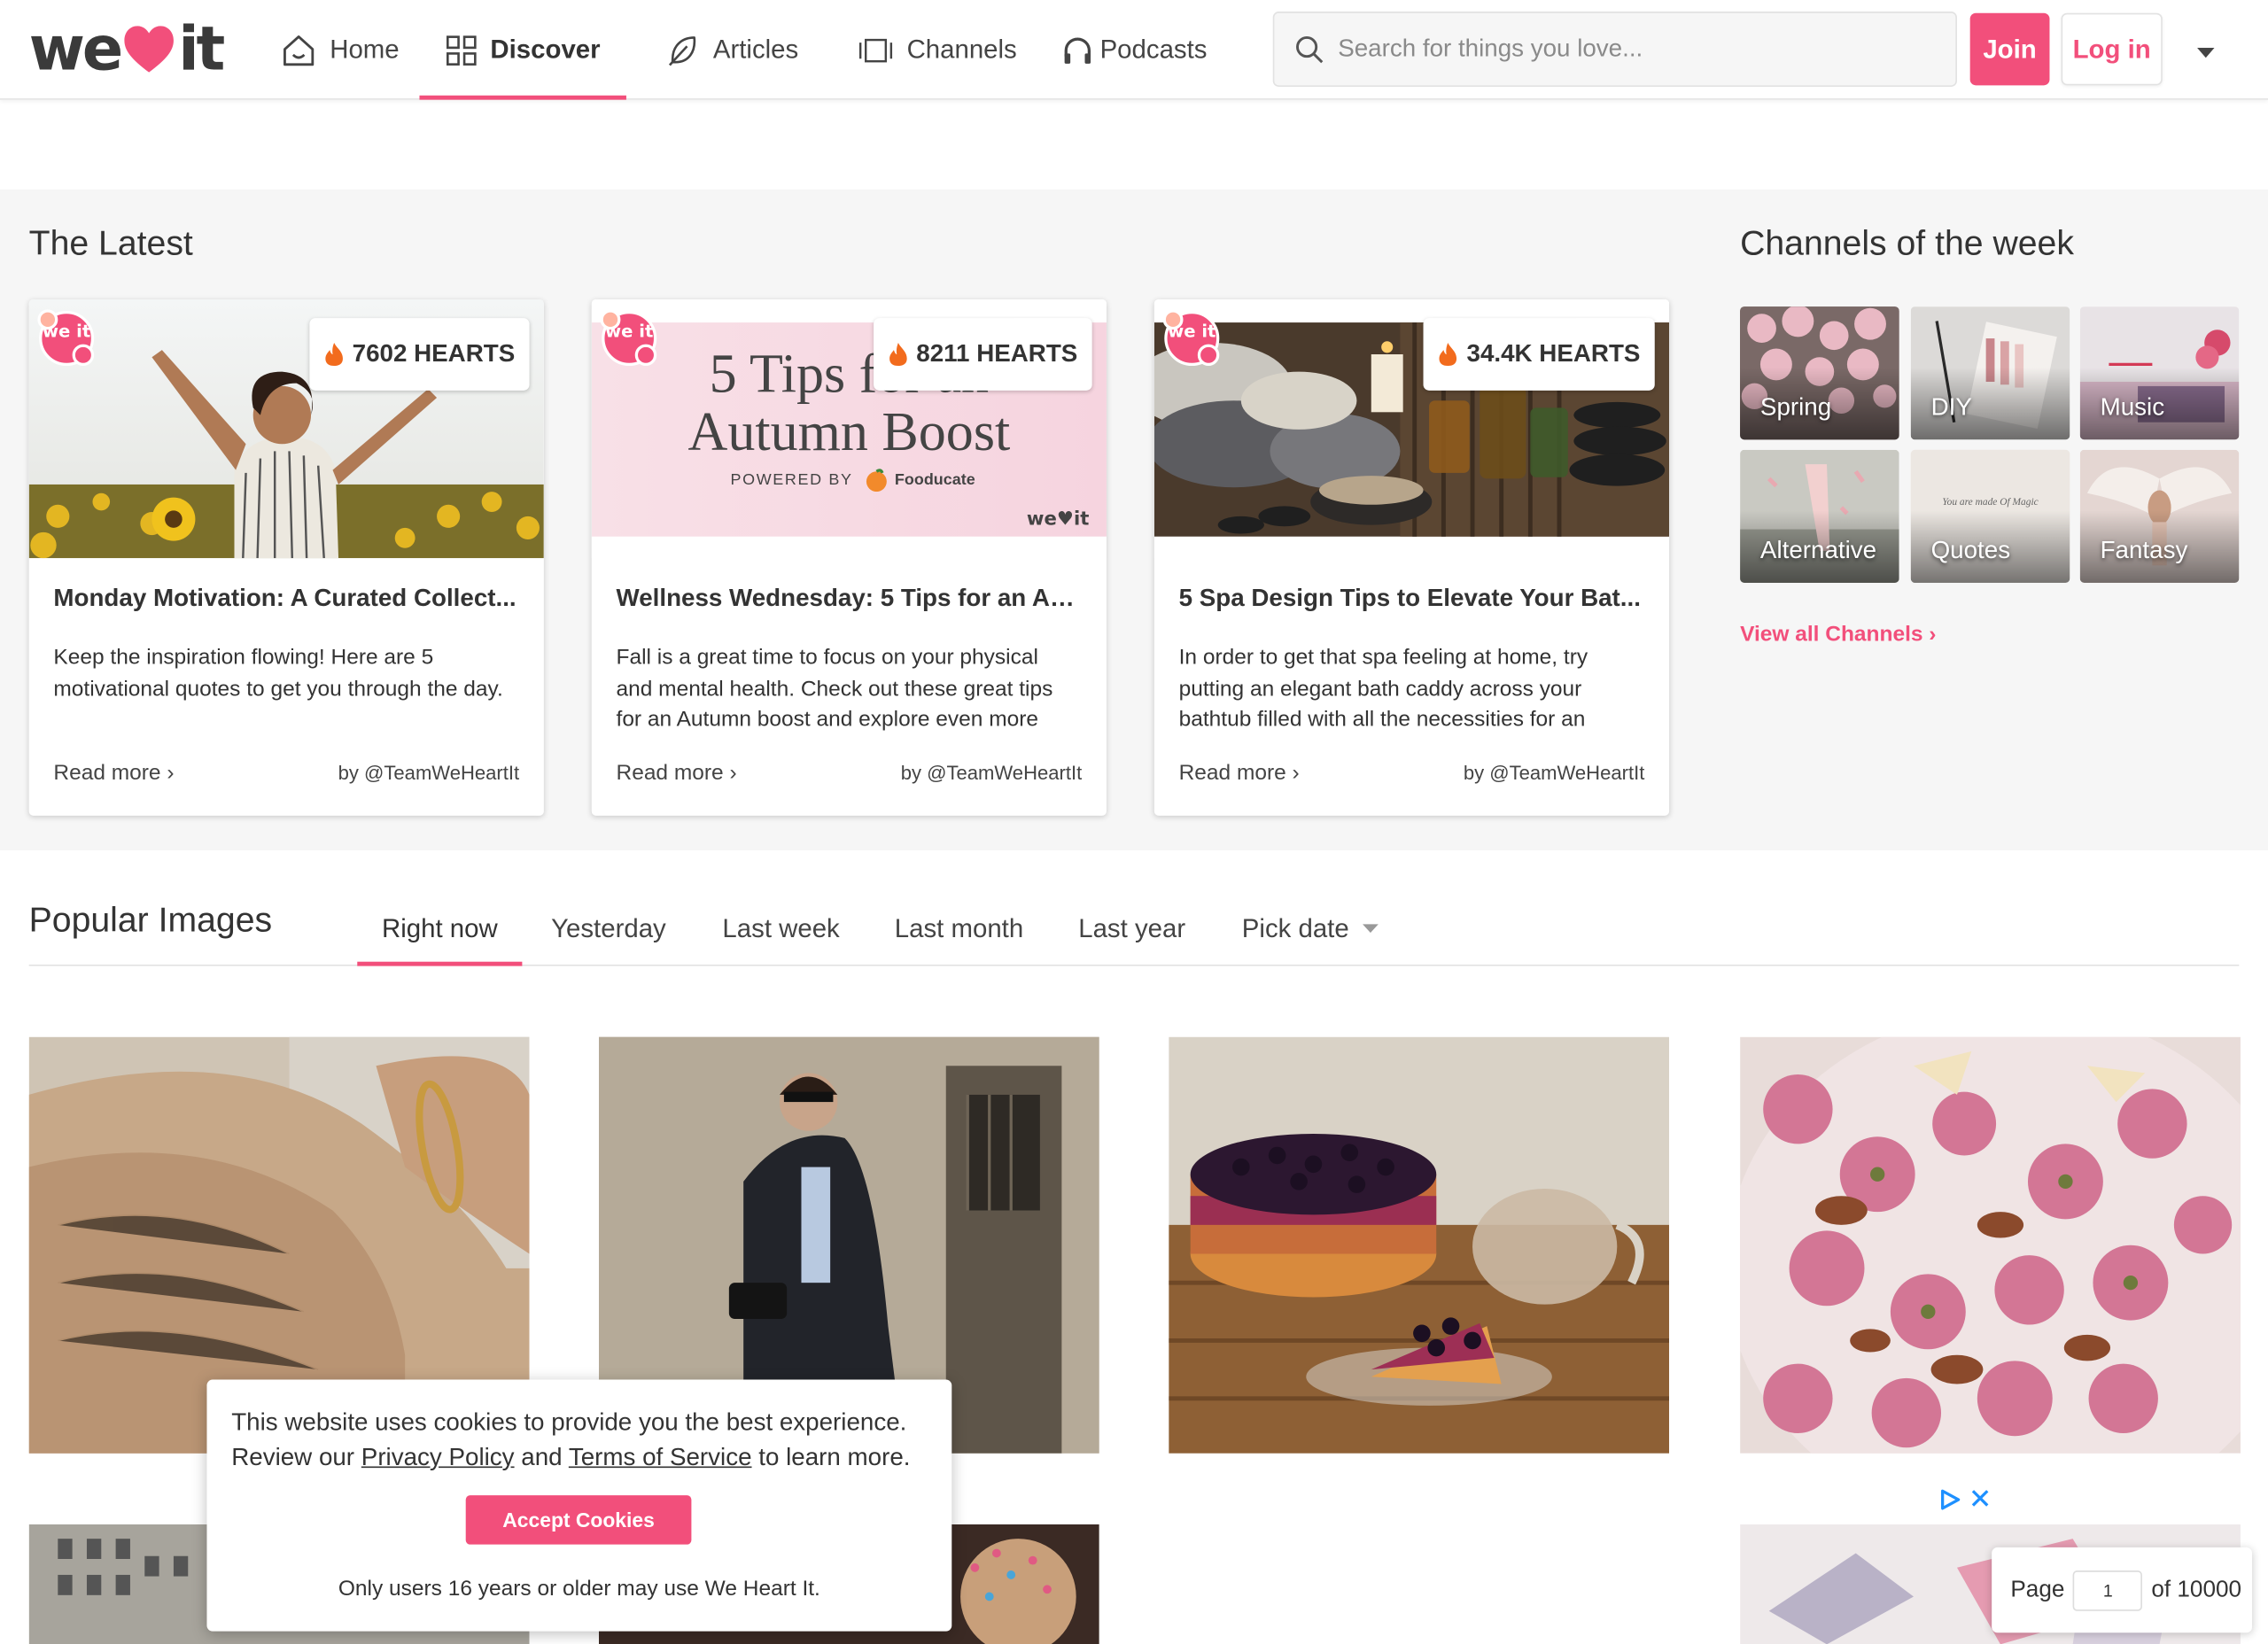 This screenshot has height=1644, width=2268. Describe the element at coordinates (2112, 49) in the screenshot. I see `login-button: Log in` at that location.